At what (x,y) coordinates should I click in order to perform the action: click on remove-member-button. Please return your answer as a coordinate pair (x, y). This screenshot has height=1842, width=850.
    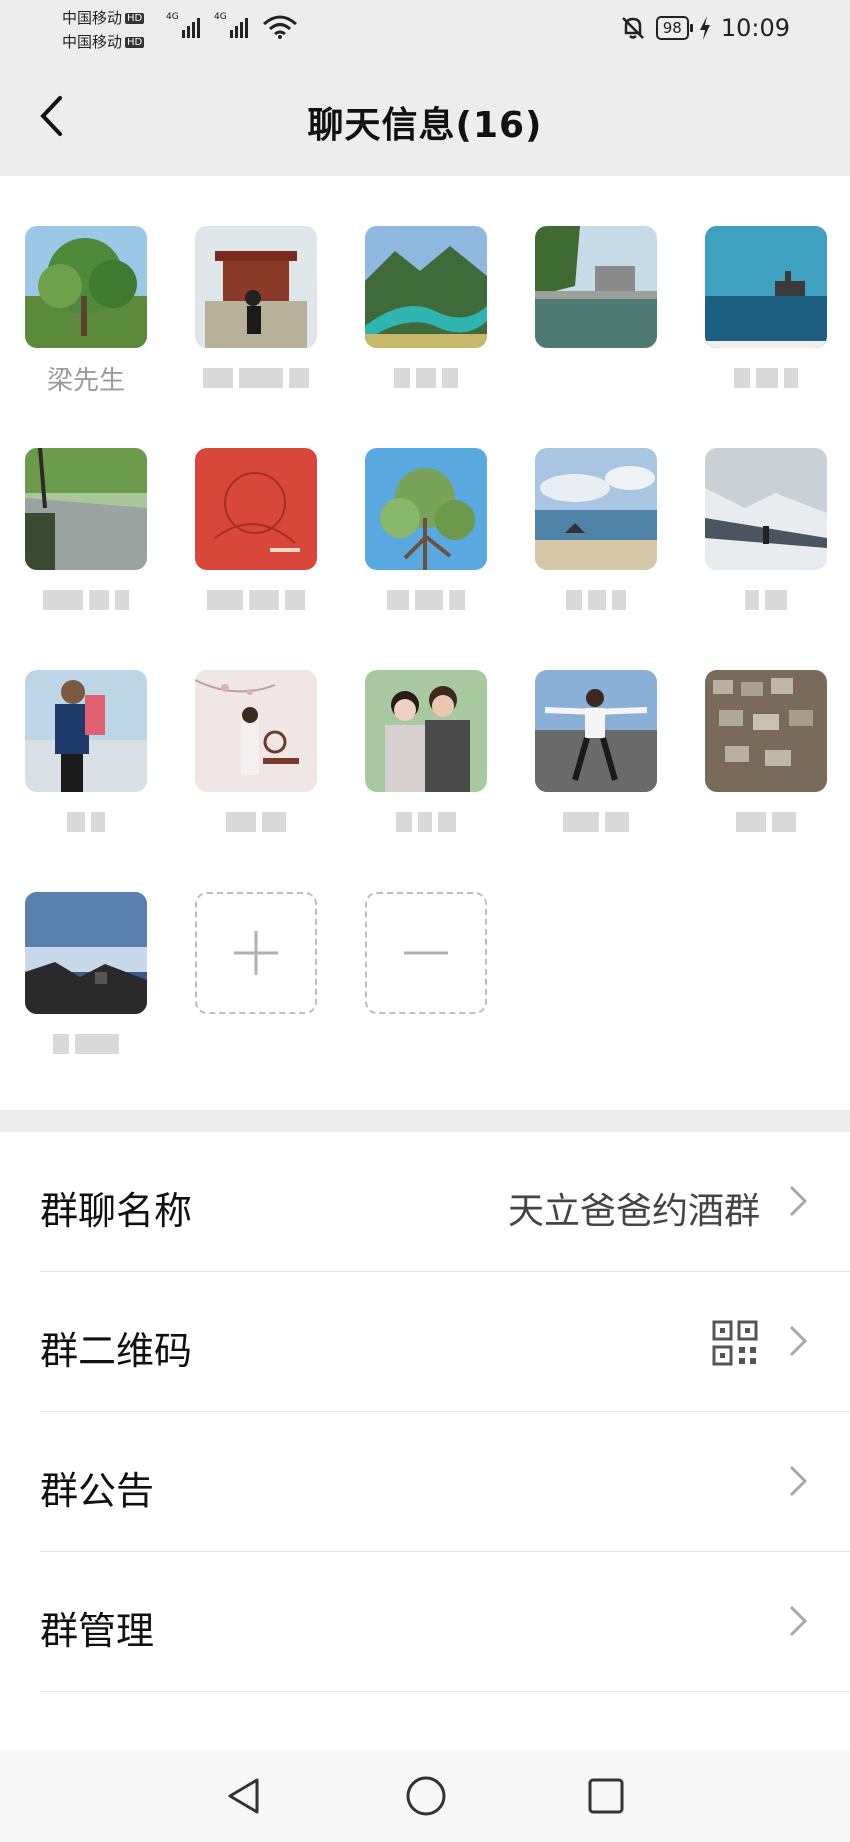
    Looking at the image, I should click on (426, 953).